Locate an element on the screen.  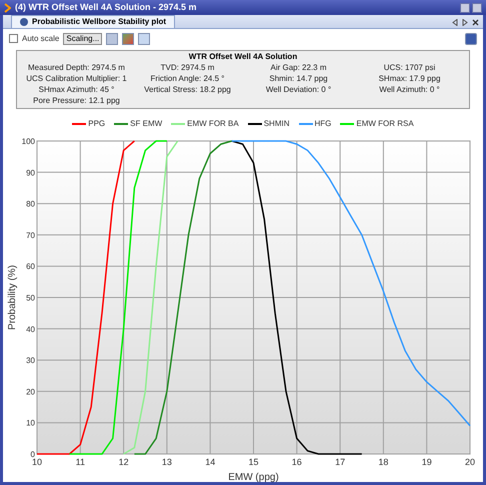
legend-label: SF EMW is located at coordinates (146, 124).